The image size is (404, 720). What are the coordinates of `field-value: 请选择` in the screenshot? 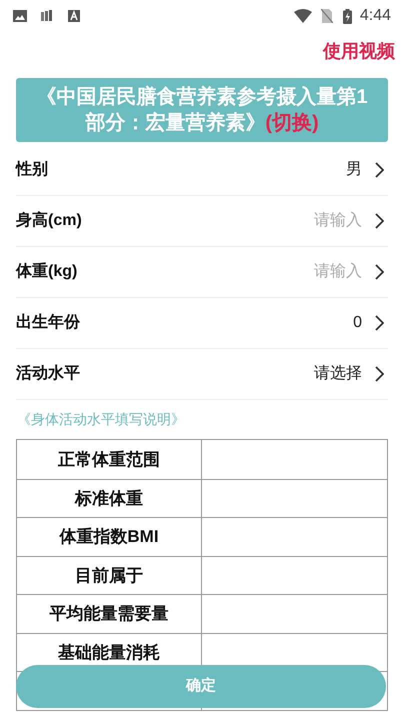 It's located at (338, 374).